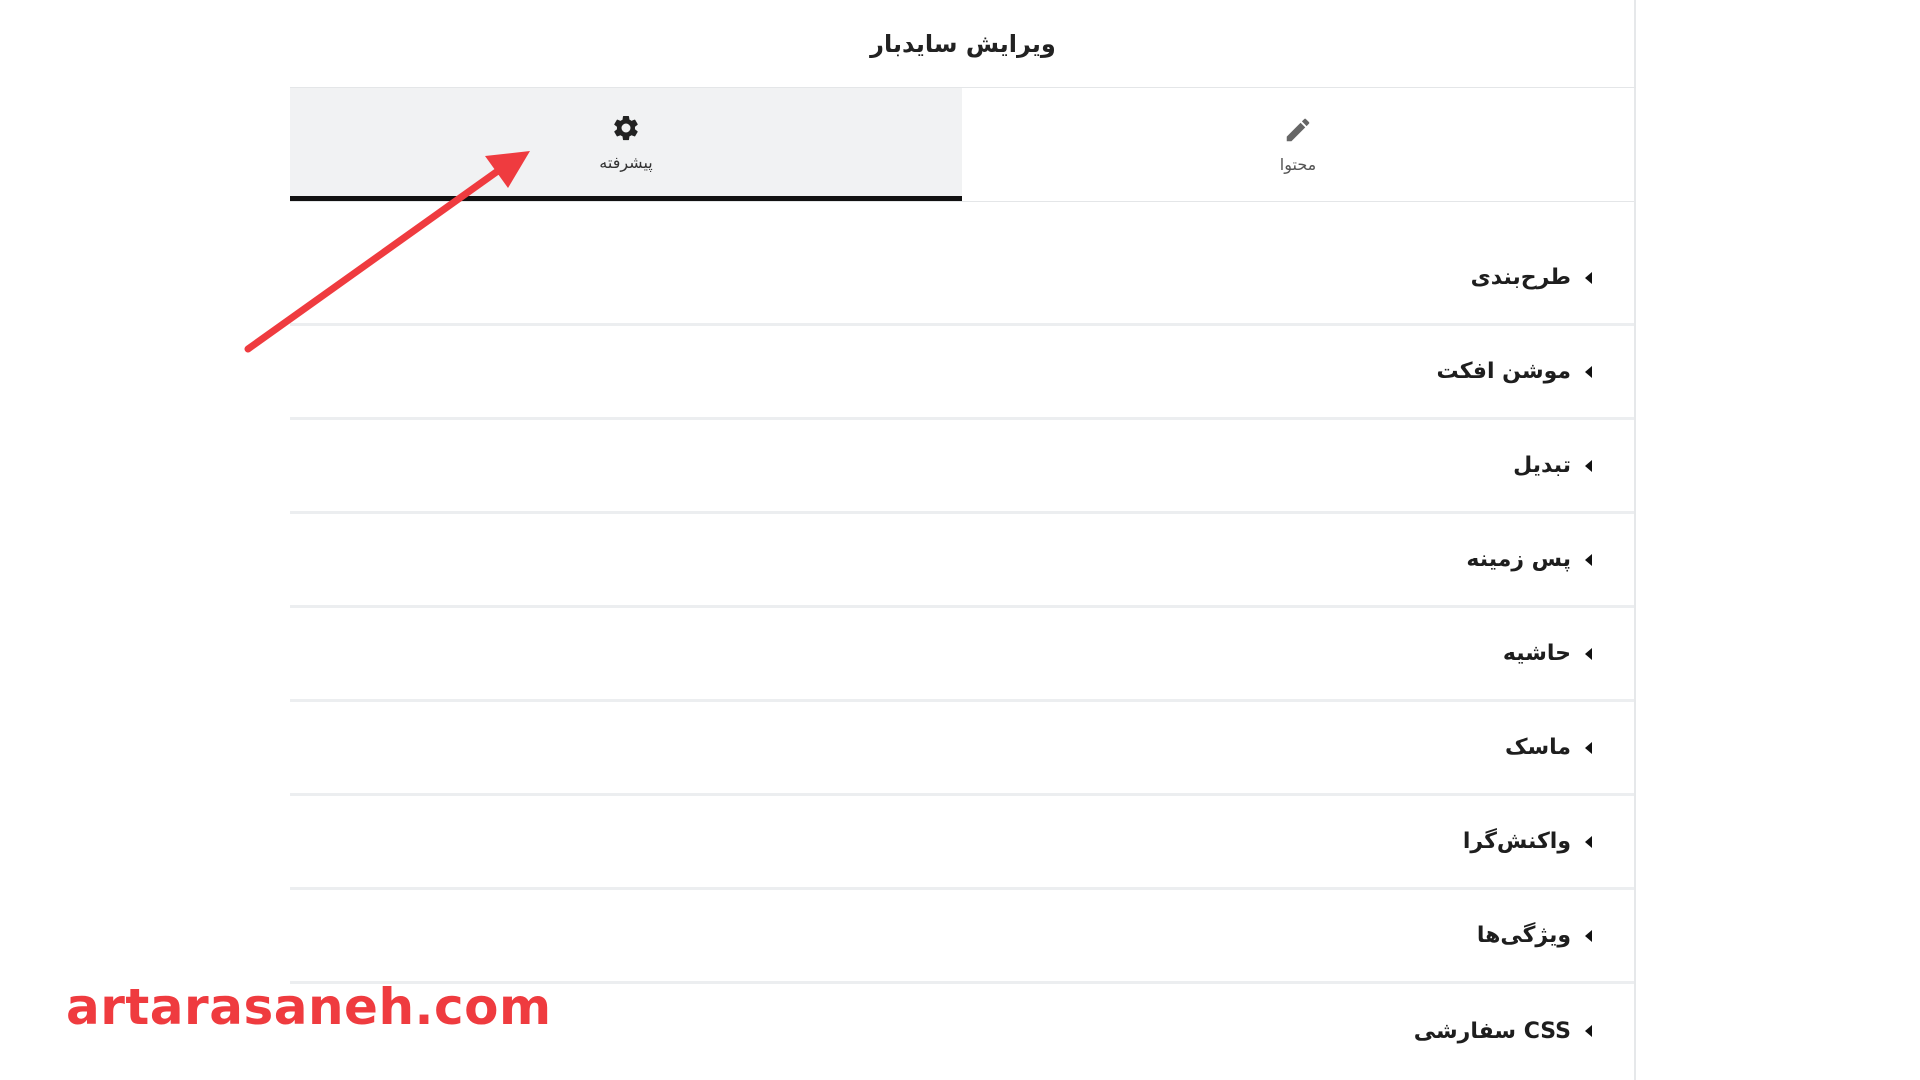 The image size is (1920, 1080). I want to click on section-attributes: ویژگی‌ها, so click(962, 937).